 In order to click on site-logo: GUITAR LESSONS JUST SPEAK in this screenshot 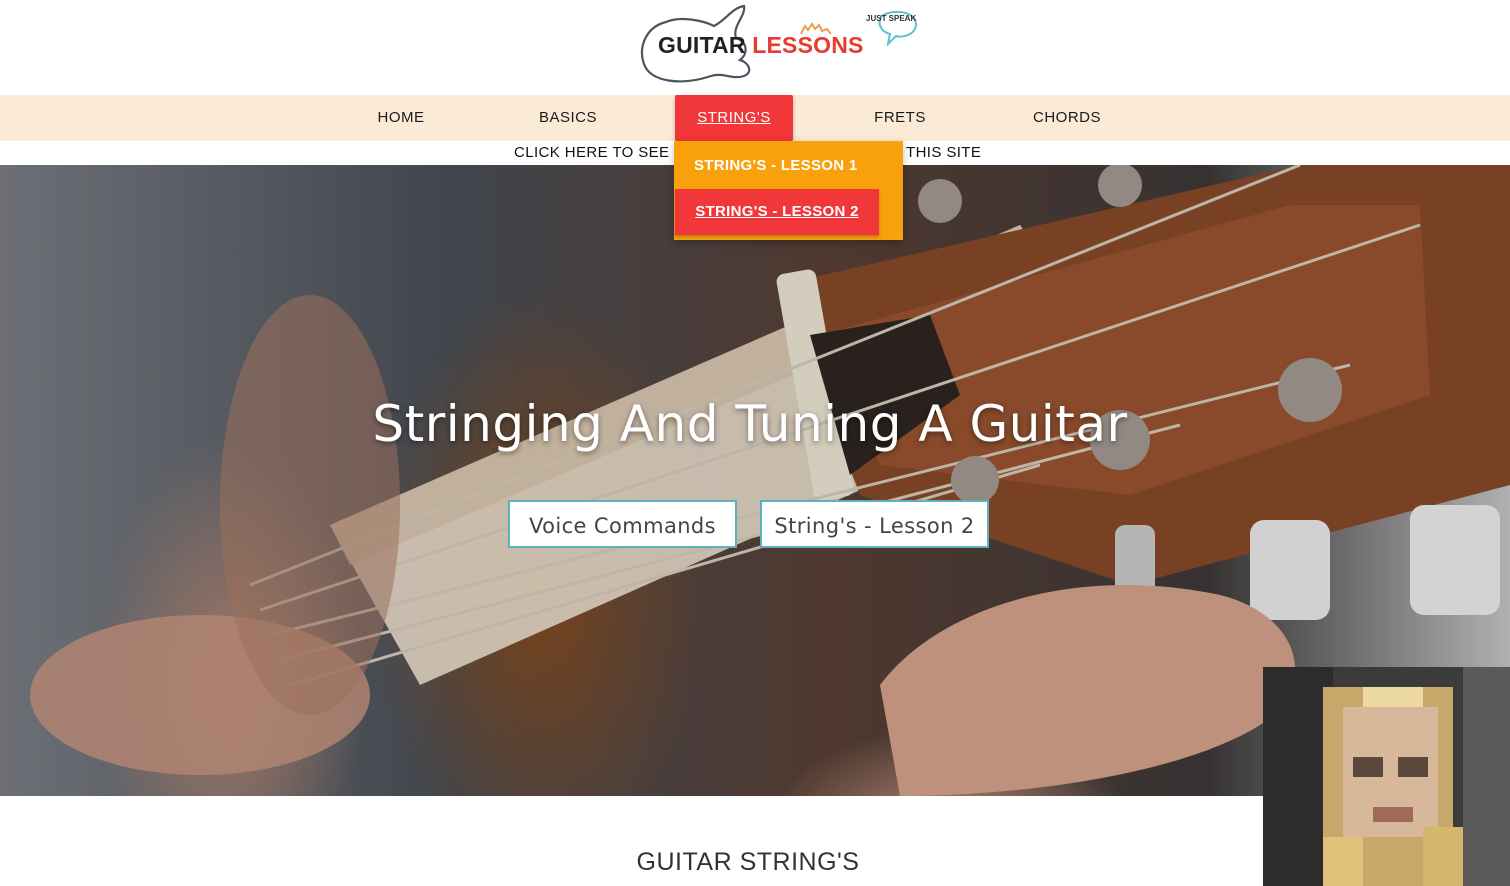, I will do `click(781, 46)`.